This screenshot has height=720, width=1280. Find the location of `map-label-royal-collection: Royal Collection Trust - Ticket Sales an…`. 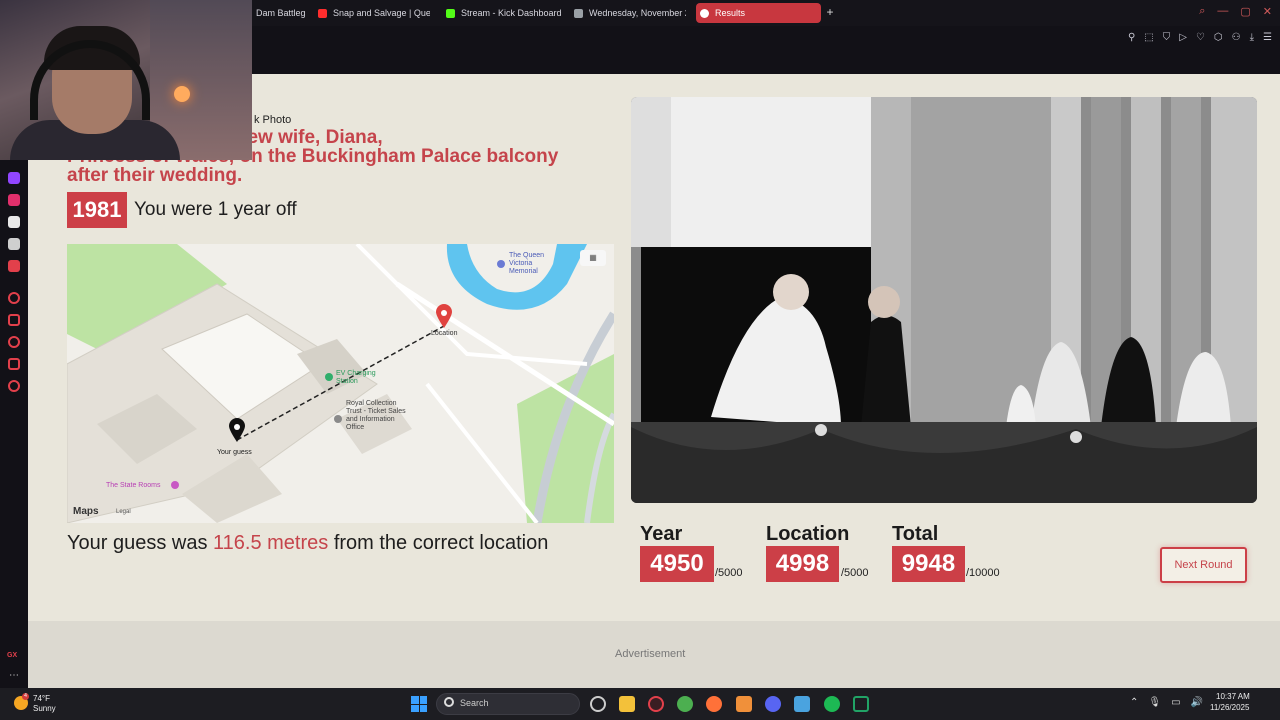

map-label-royal-collection: Royal Collection Trust - Ticket Sales an… is located at coordinates (376, 415).